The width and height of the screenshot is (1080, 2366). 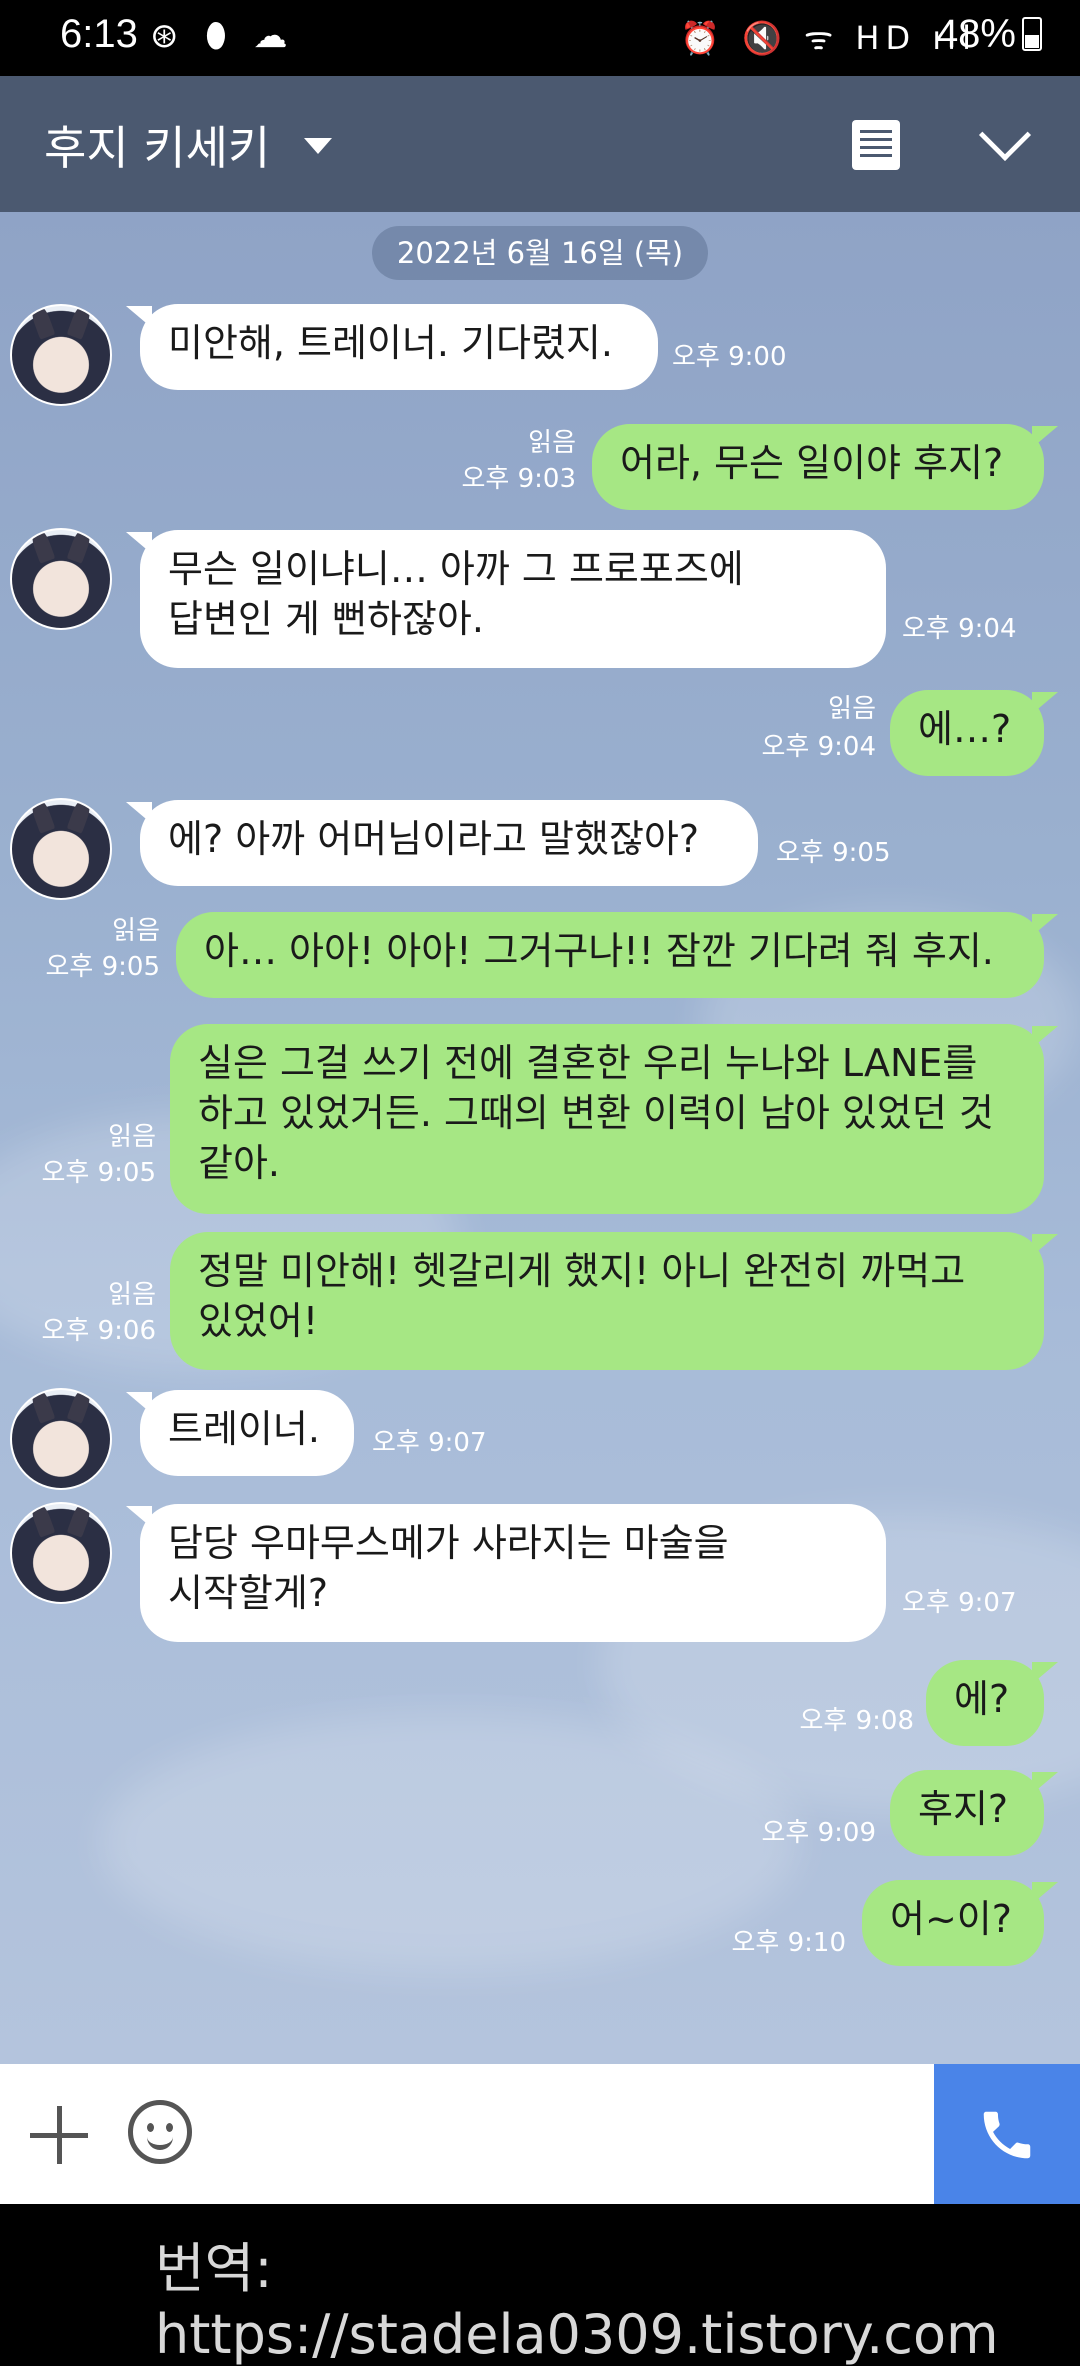 I want to click on message-bubble-out: 어~이?, so click(x=960, y=1923).